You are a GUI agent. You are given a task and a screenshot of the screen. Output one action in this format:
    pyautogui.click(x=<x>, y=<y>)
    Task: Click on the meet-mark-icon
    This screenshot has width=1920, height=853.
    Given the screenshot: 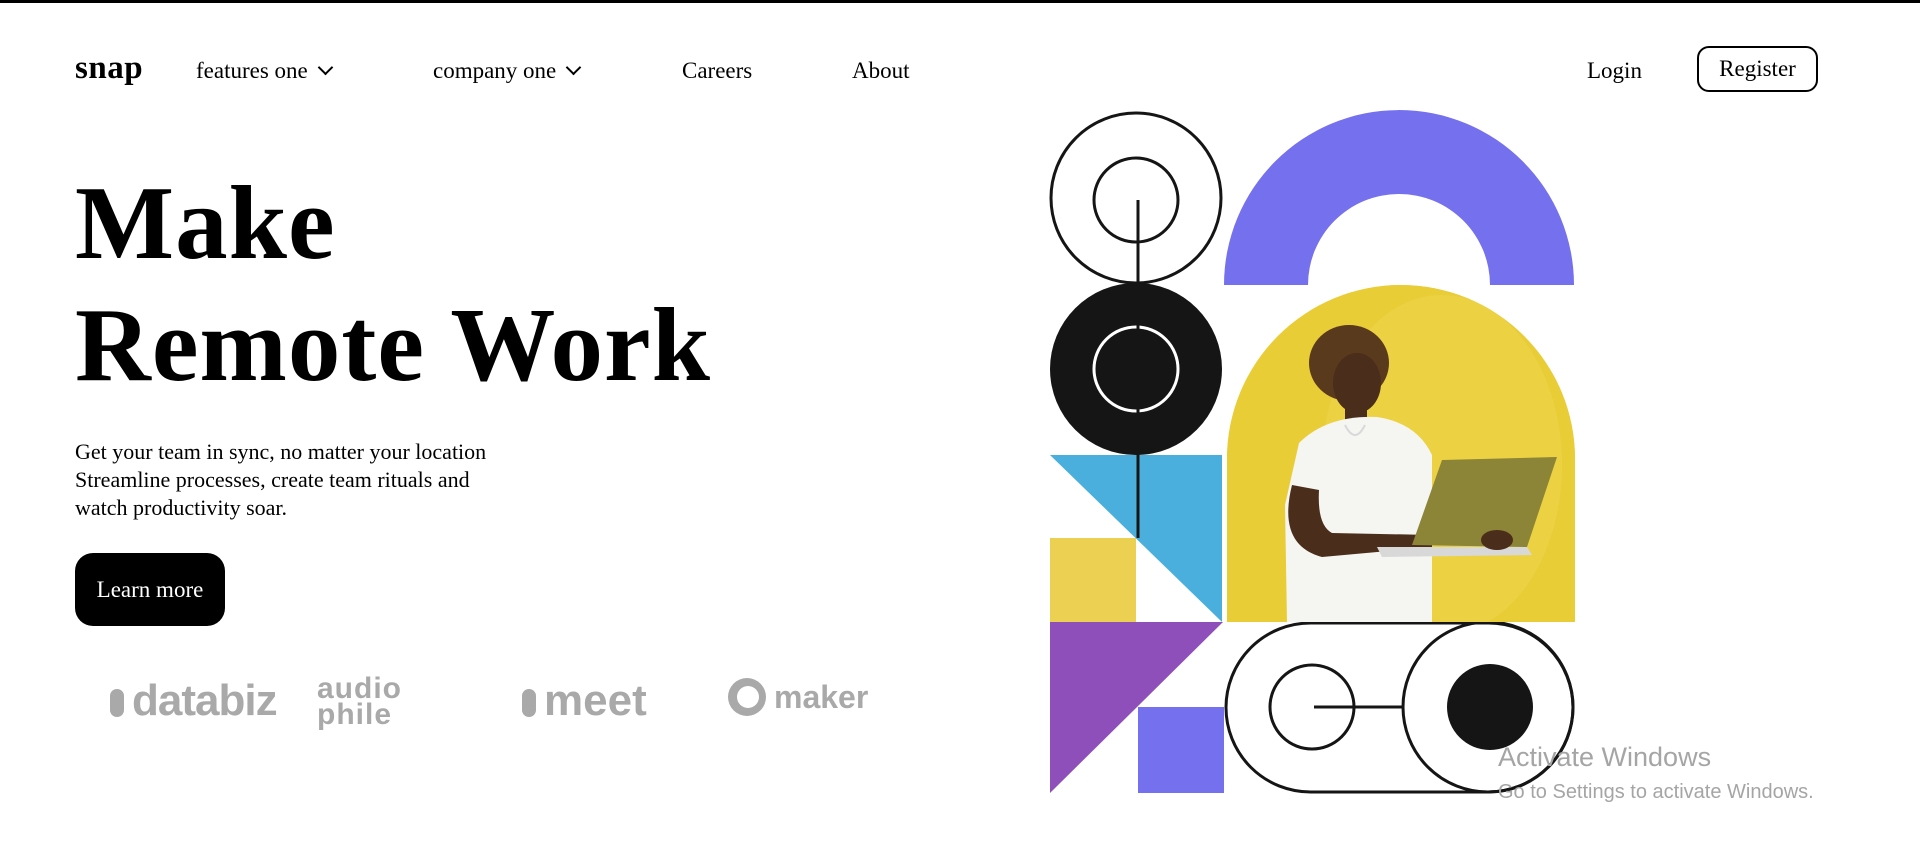 What is the action you would take?
    pyautogui.click(x=529, y=703)
    